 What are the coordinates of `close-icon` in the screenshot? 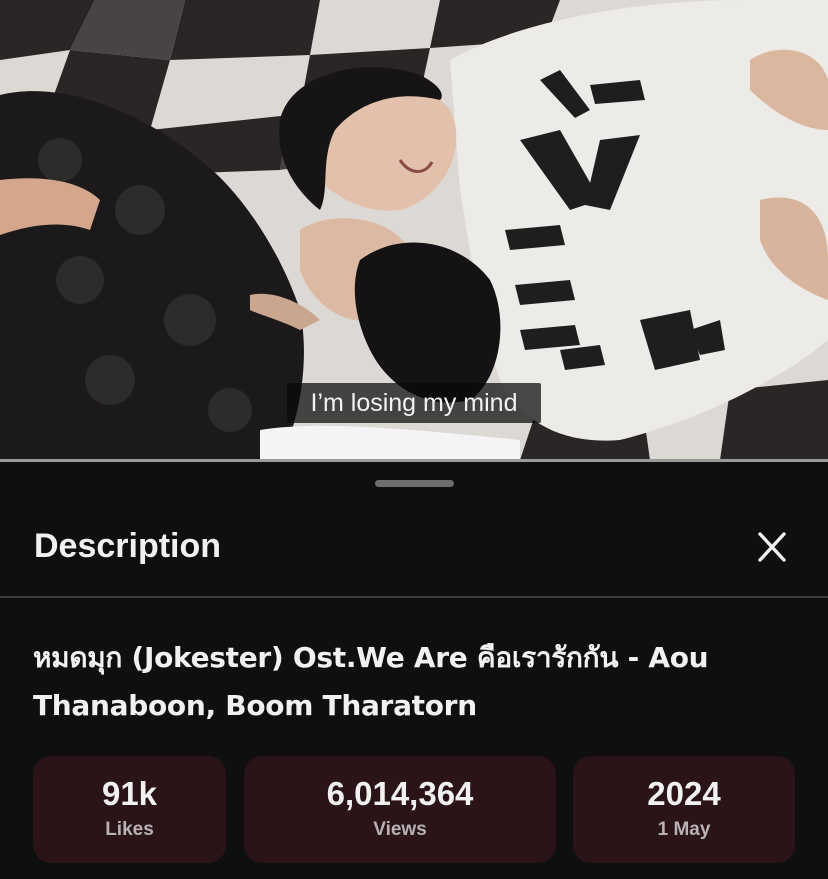 It's located at (772, 547).